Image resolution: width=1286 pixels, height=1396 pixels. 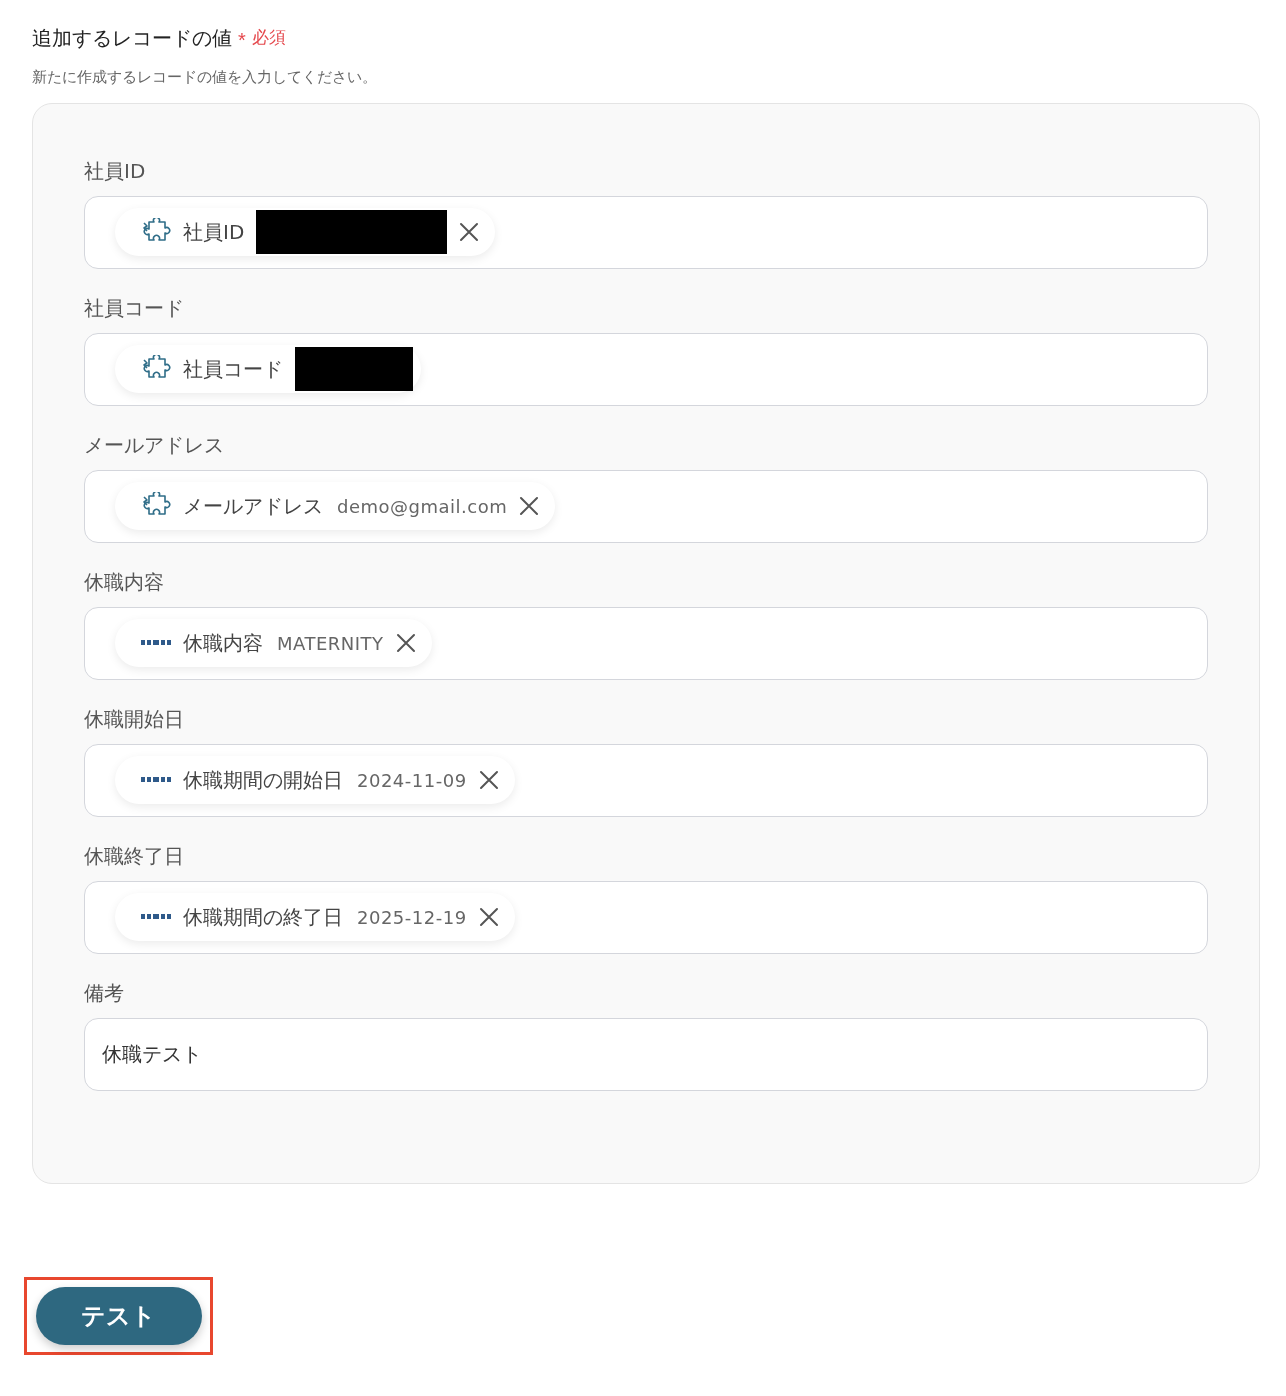 I want to click on field-label: 備考, so click(x=104, y=993).